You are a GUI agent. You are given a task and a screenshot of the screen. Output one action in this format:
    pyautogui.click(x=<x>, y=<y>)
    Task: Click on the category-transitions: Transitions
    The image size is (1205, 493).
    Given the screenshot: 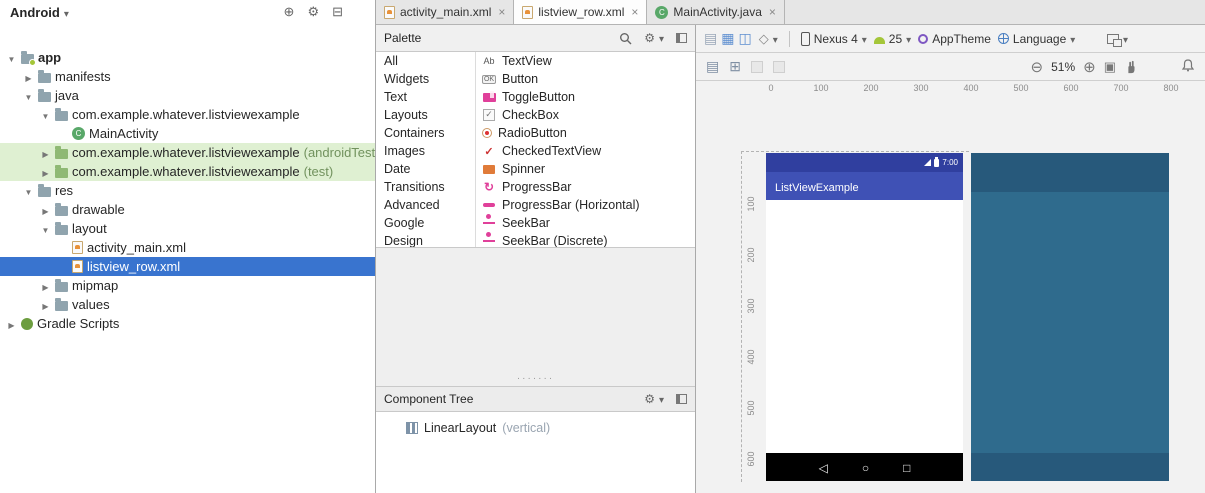 What is the action you would take?
    pyautogui.click(x=425, y=187)
    